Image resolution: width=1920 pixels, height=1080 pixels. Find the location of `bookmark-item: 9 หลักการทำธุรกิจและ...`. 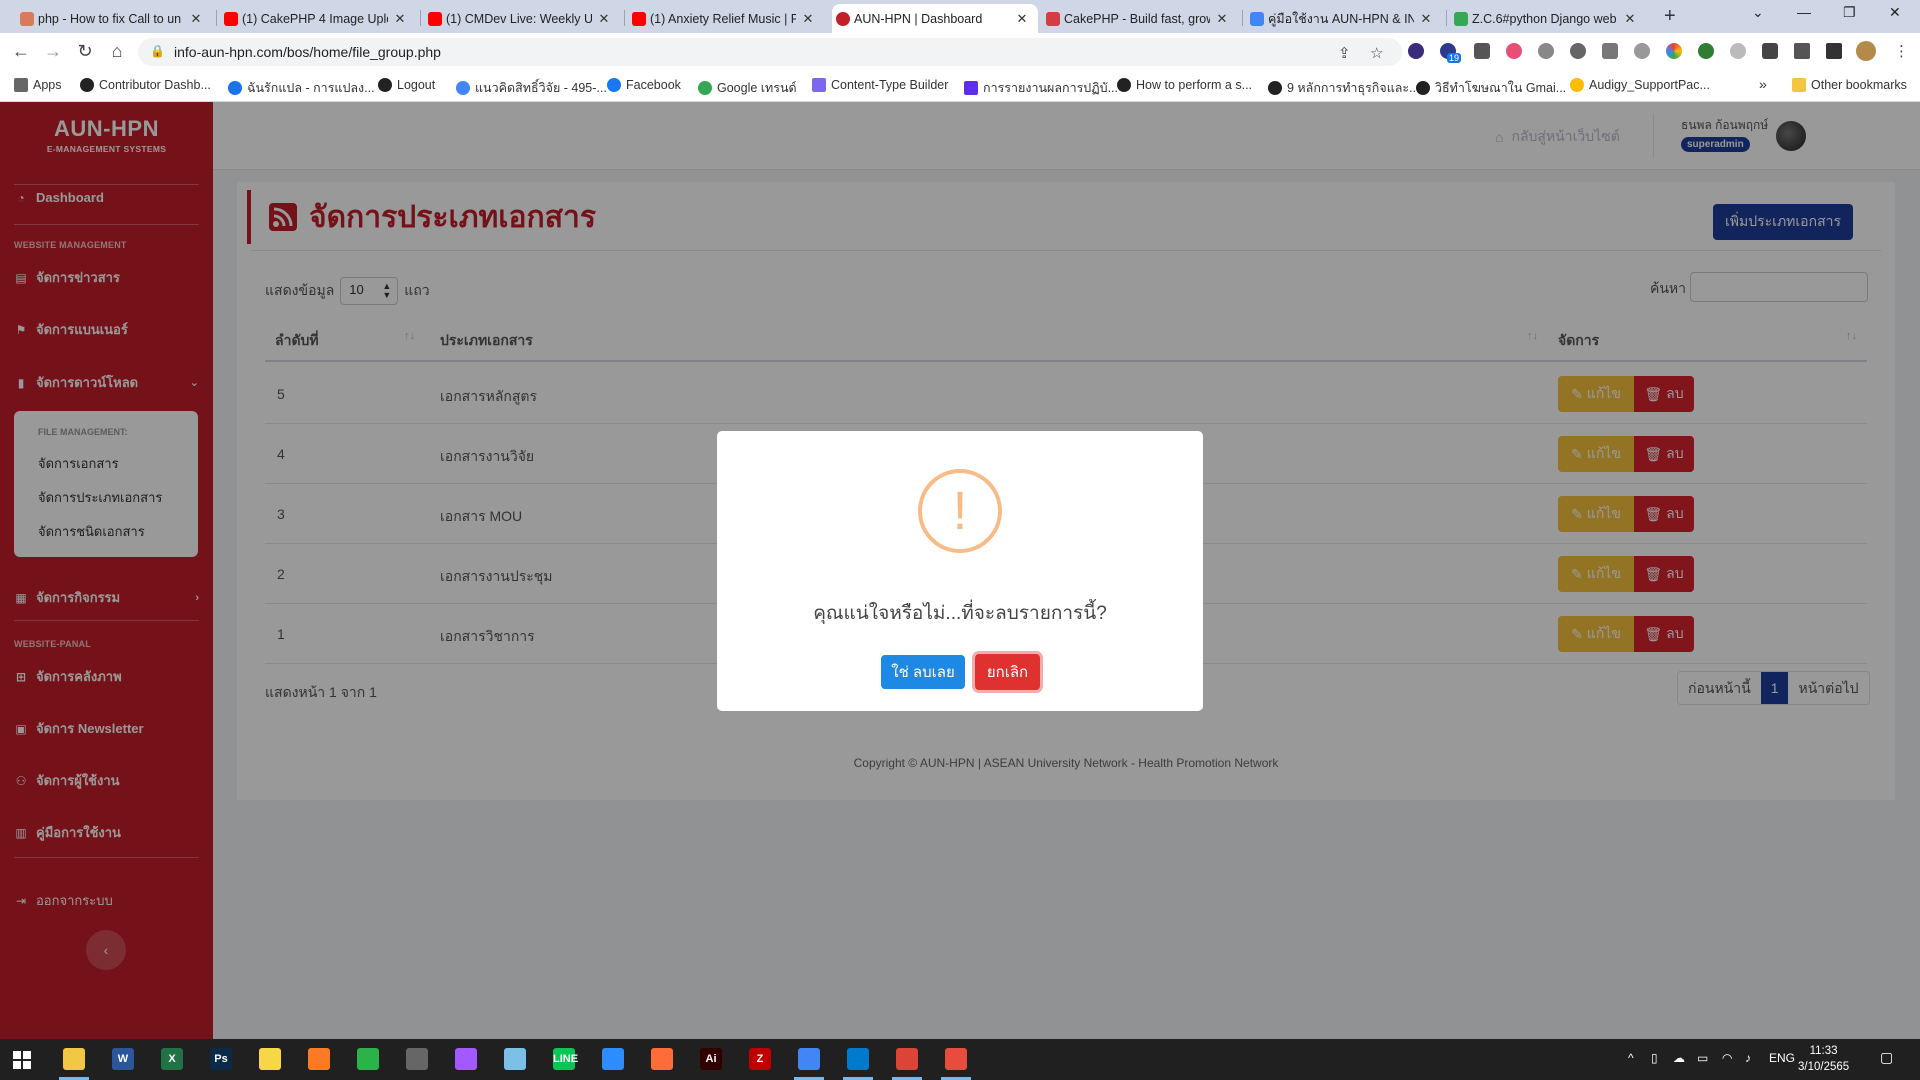

bookmark-item: 9 หลักการทำธุรกิจและ... is located at coordinates (1344, 88).